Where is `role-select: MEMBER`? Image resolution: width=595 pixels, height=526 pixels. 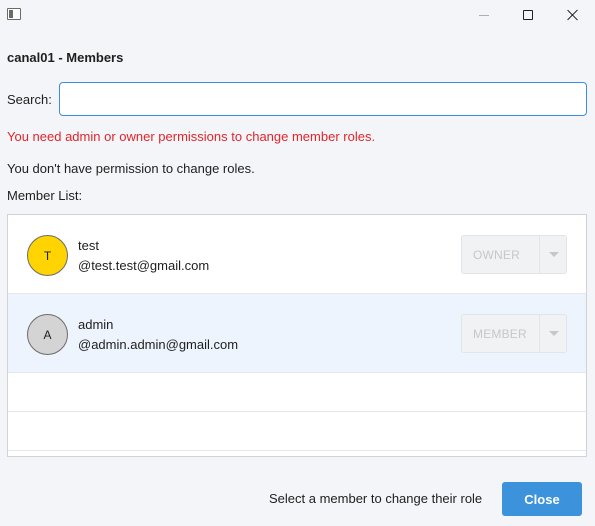
role-select: MEMBER is located at coordinates (514, 333).